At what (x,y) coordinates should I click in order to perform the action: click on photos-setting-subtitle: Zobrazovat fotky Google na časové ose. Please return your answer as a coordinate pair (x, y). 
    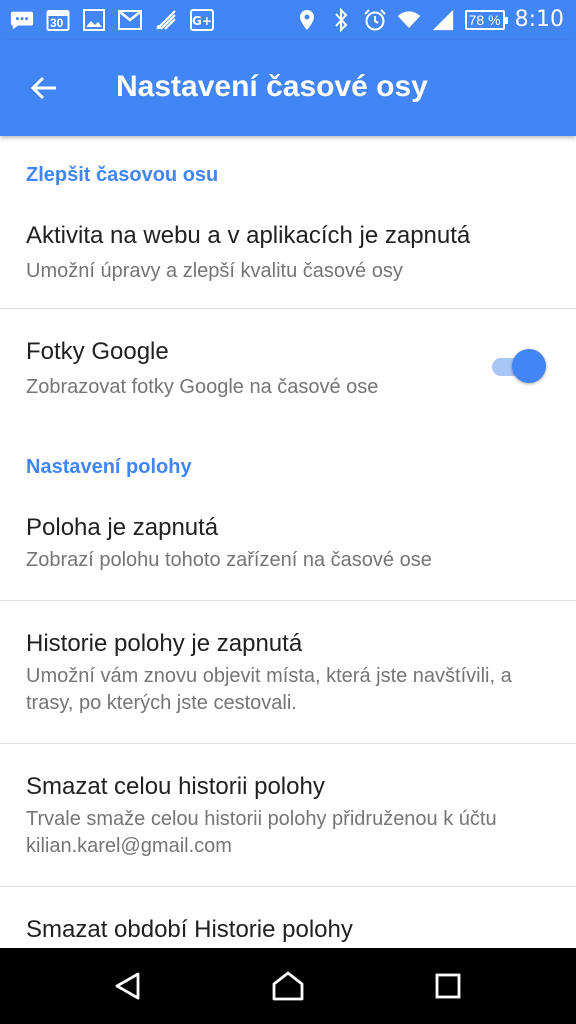
    Looking at the image, I should click on (202, 387).